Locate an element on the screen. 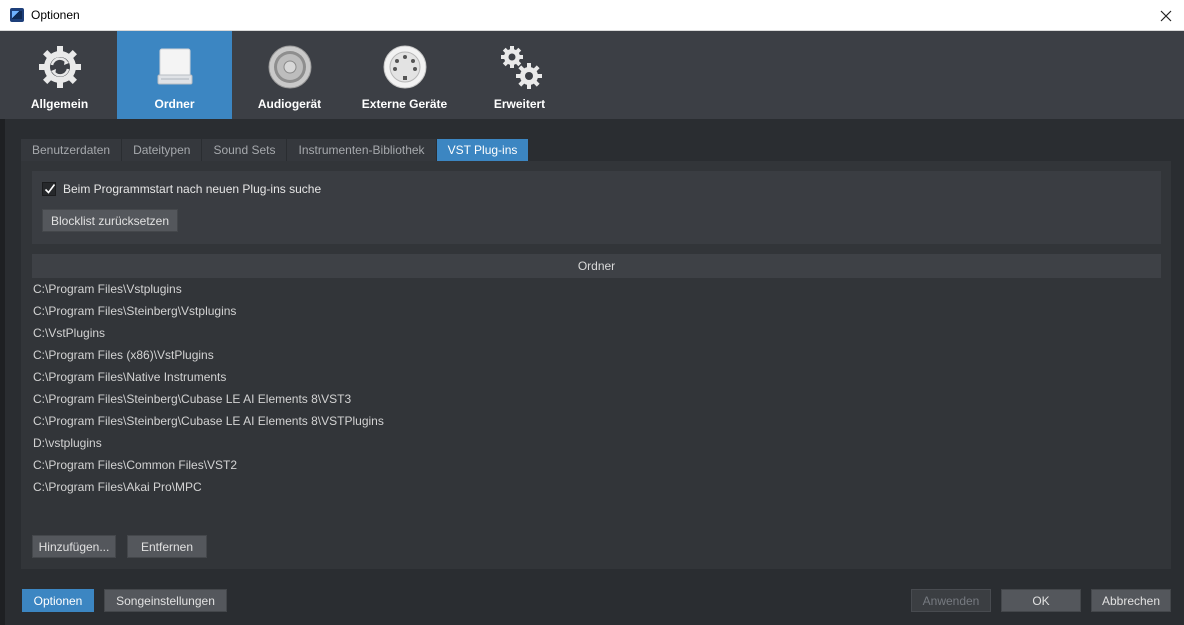 This screenshot has width=1184, height=625. folder-list-item: C:\Program Files\Common Files\VST2 is located at coordinates (597, 465).